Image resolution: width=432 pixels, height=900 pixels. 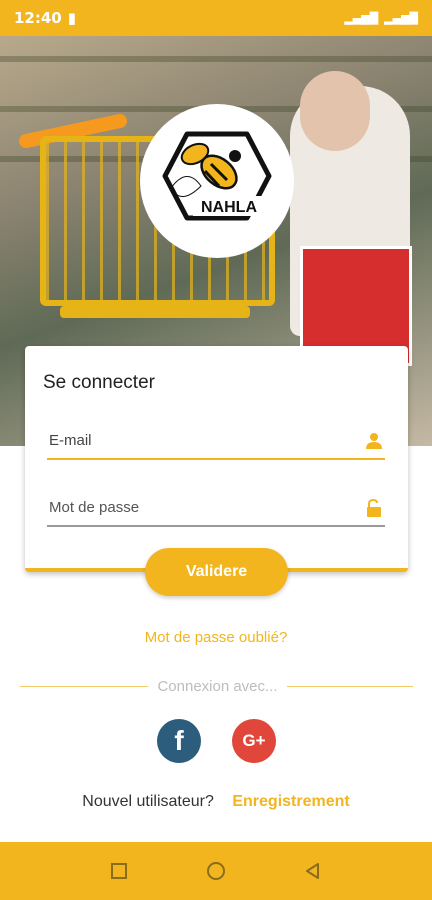 What do you see at coordinates (216, 802) in the screenshot?
I see `register-row: Nouvel utilisateur? Enregistrement` at bounding box center [216, 802].